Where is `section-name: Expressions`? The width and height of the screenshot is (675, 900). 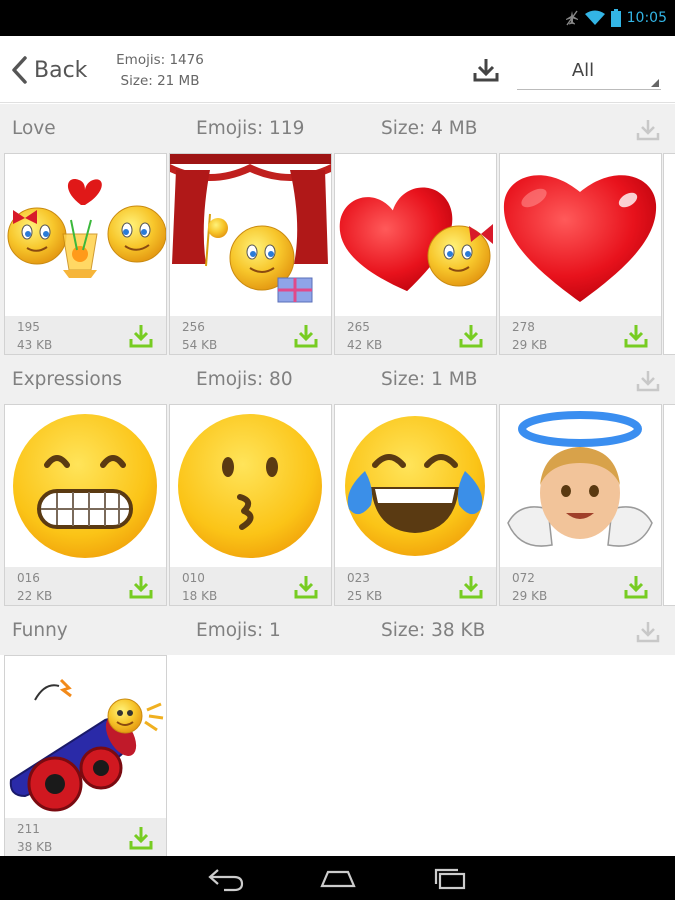 section-name: Expressions is located at coordinates (67, 379).